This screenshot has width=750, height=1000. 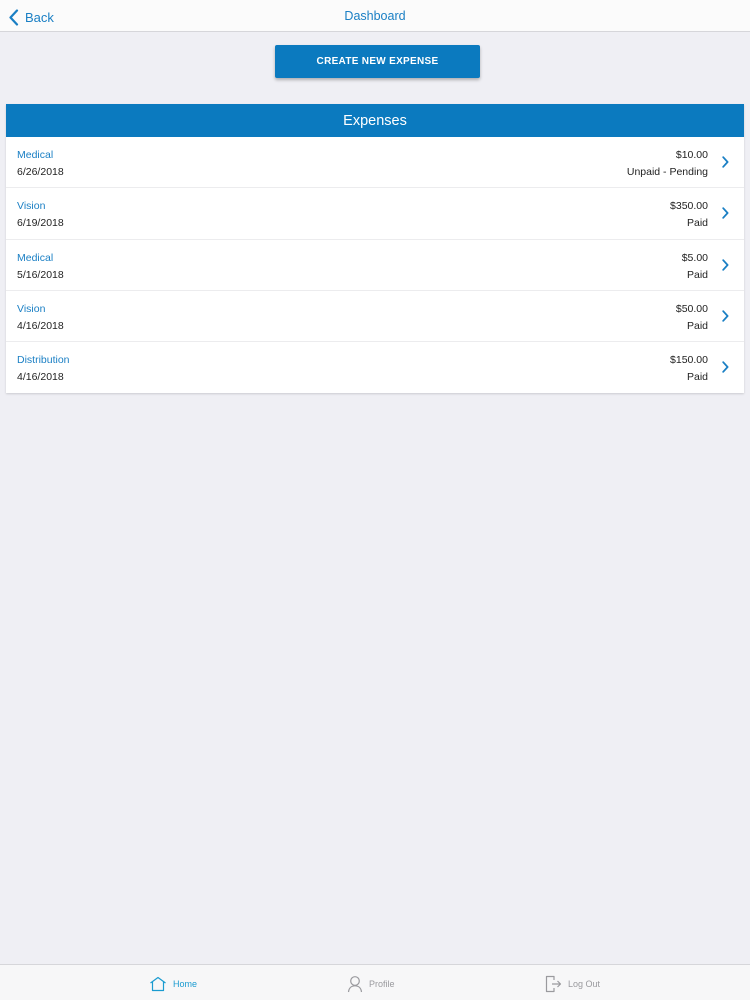 What do you see at coordinates (158, 984) in the screenshot?
I see `home-icon` at bounding box center [158, 984].